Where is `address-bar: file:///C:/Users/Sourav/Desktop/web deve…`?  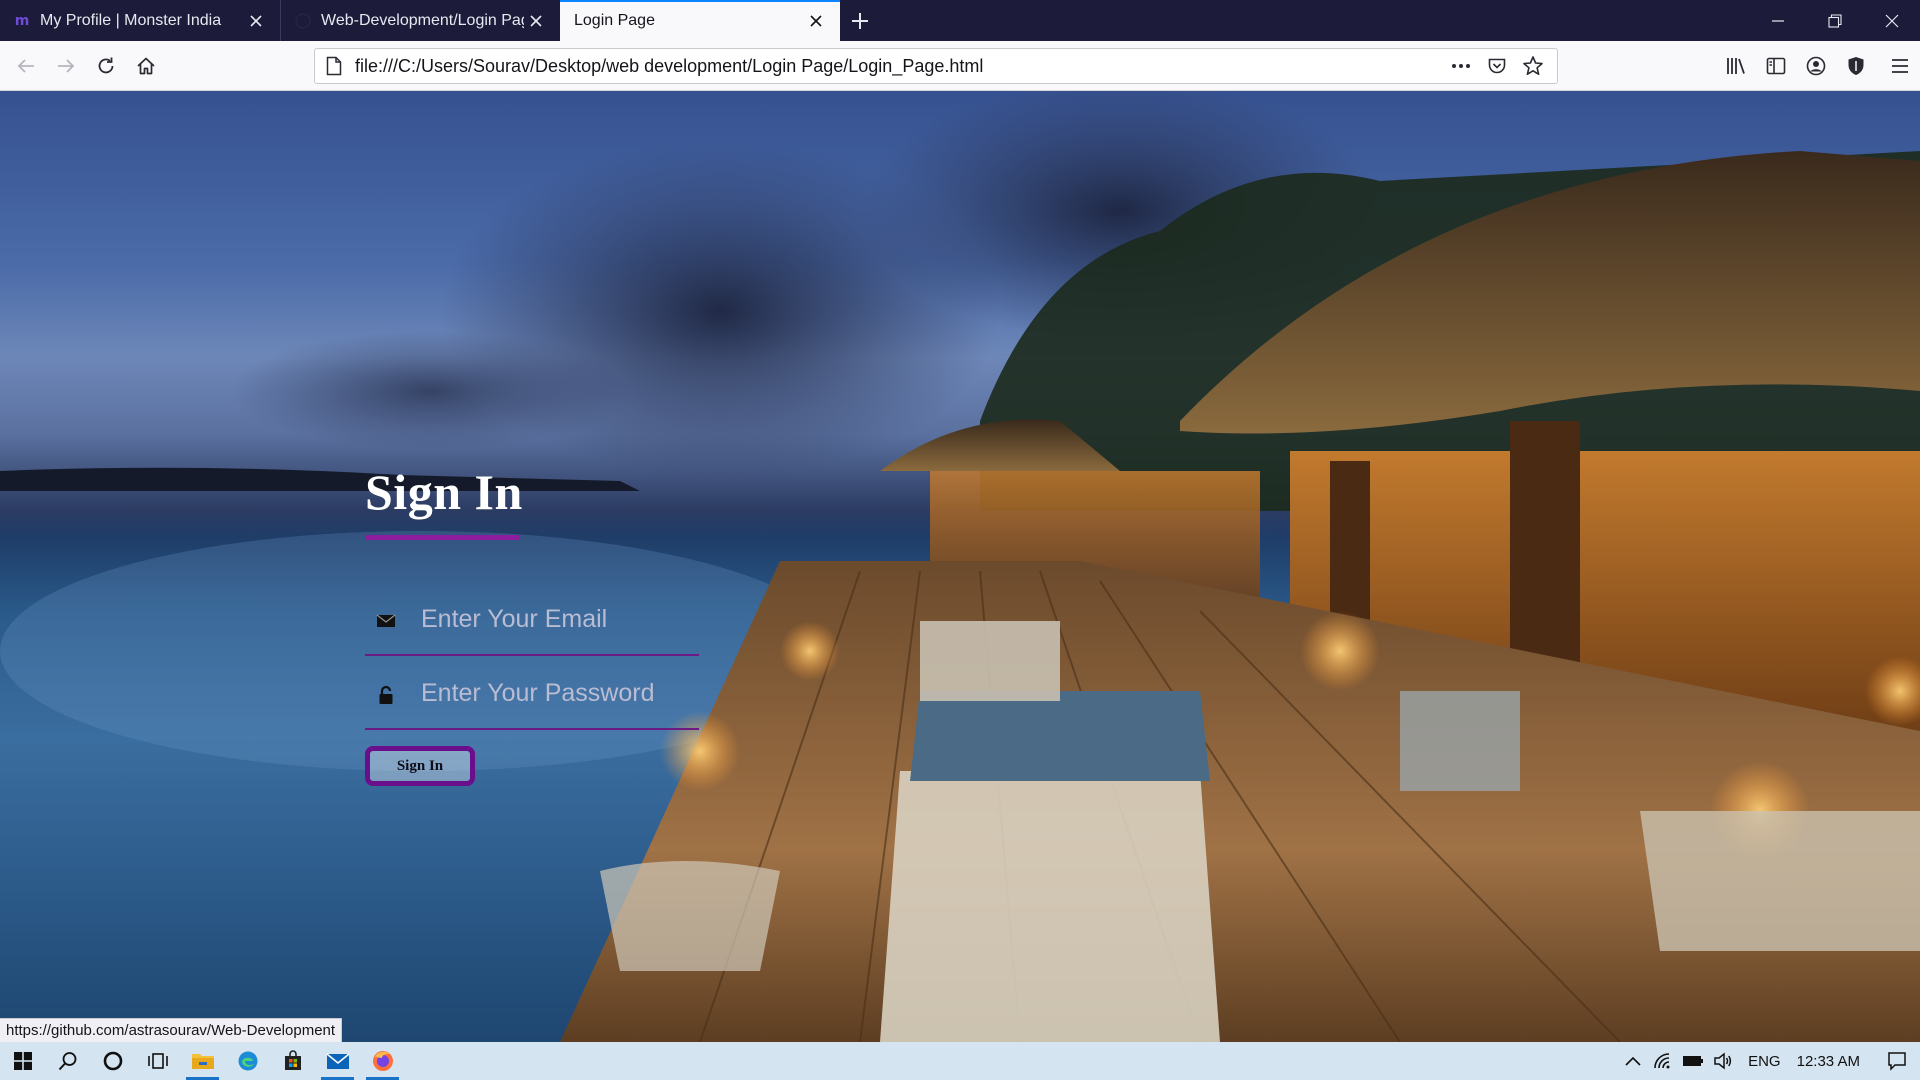 address-bar: file:///C:/Users/Sourav/Desktop/web deve… is located at coordinates (936, 66).